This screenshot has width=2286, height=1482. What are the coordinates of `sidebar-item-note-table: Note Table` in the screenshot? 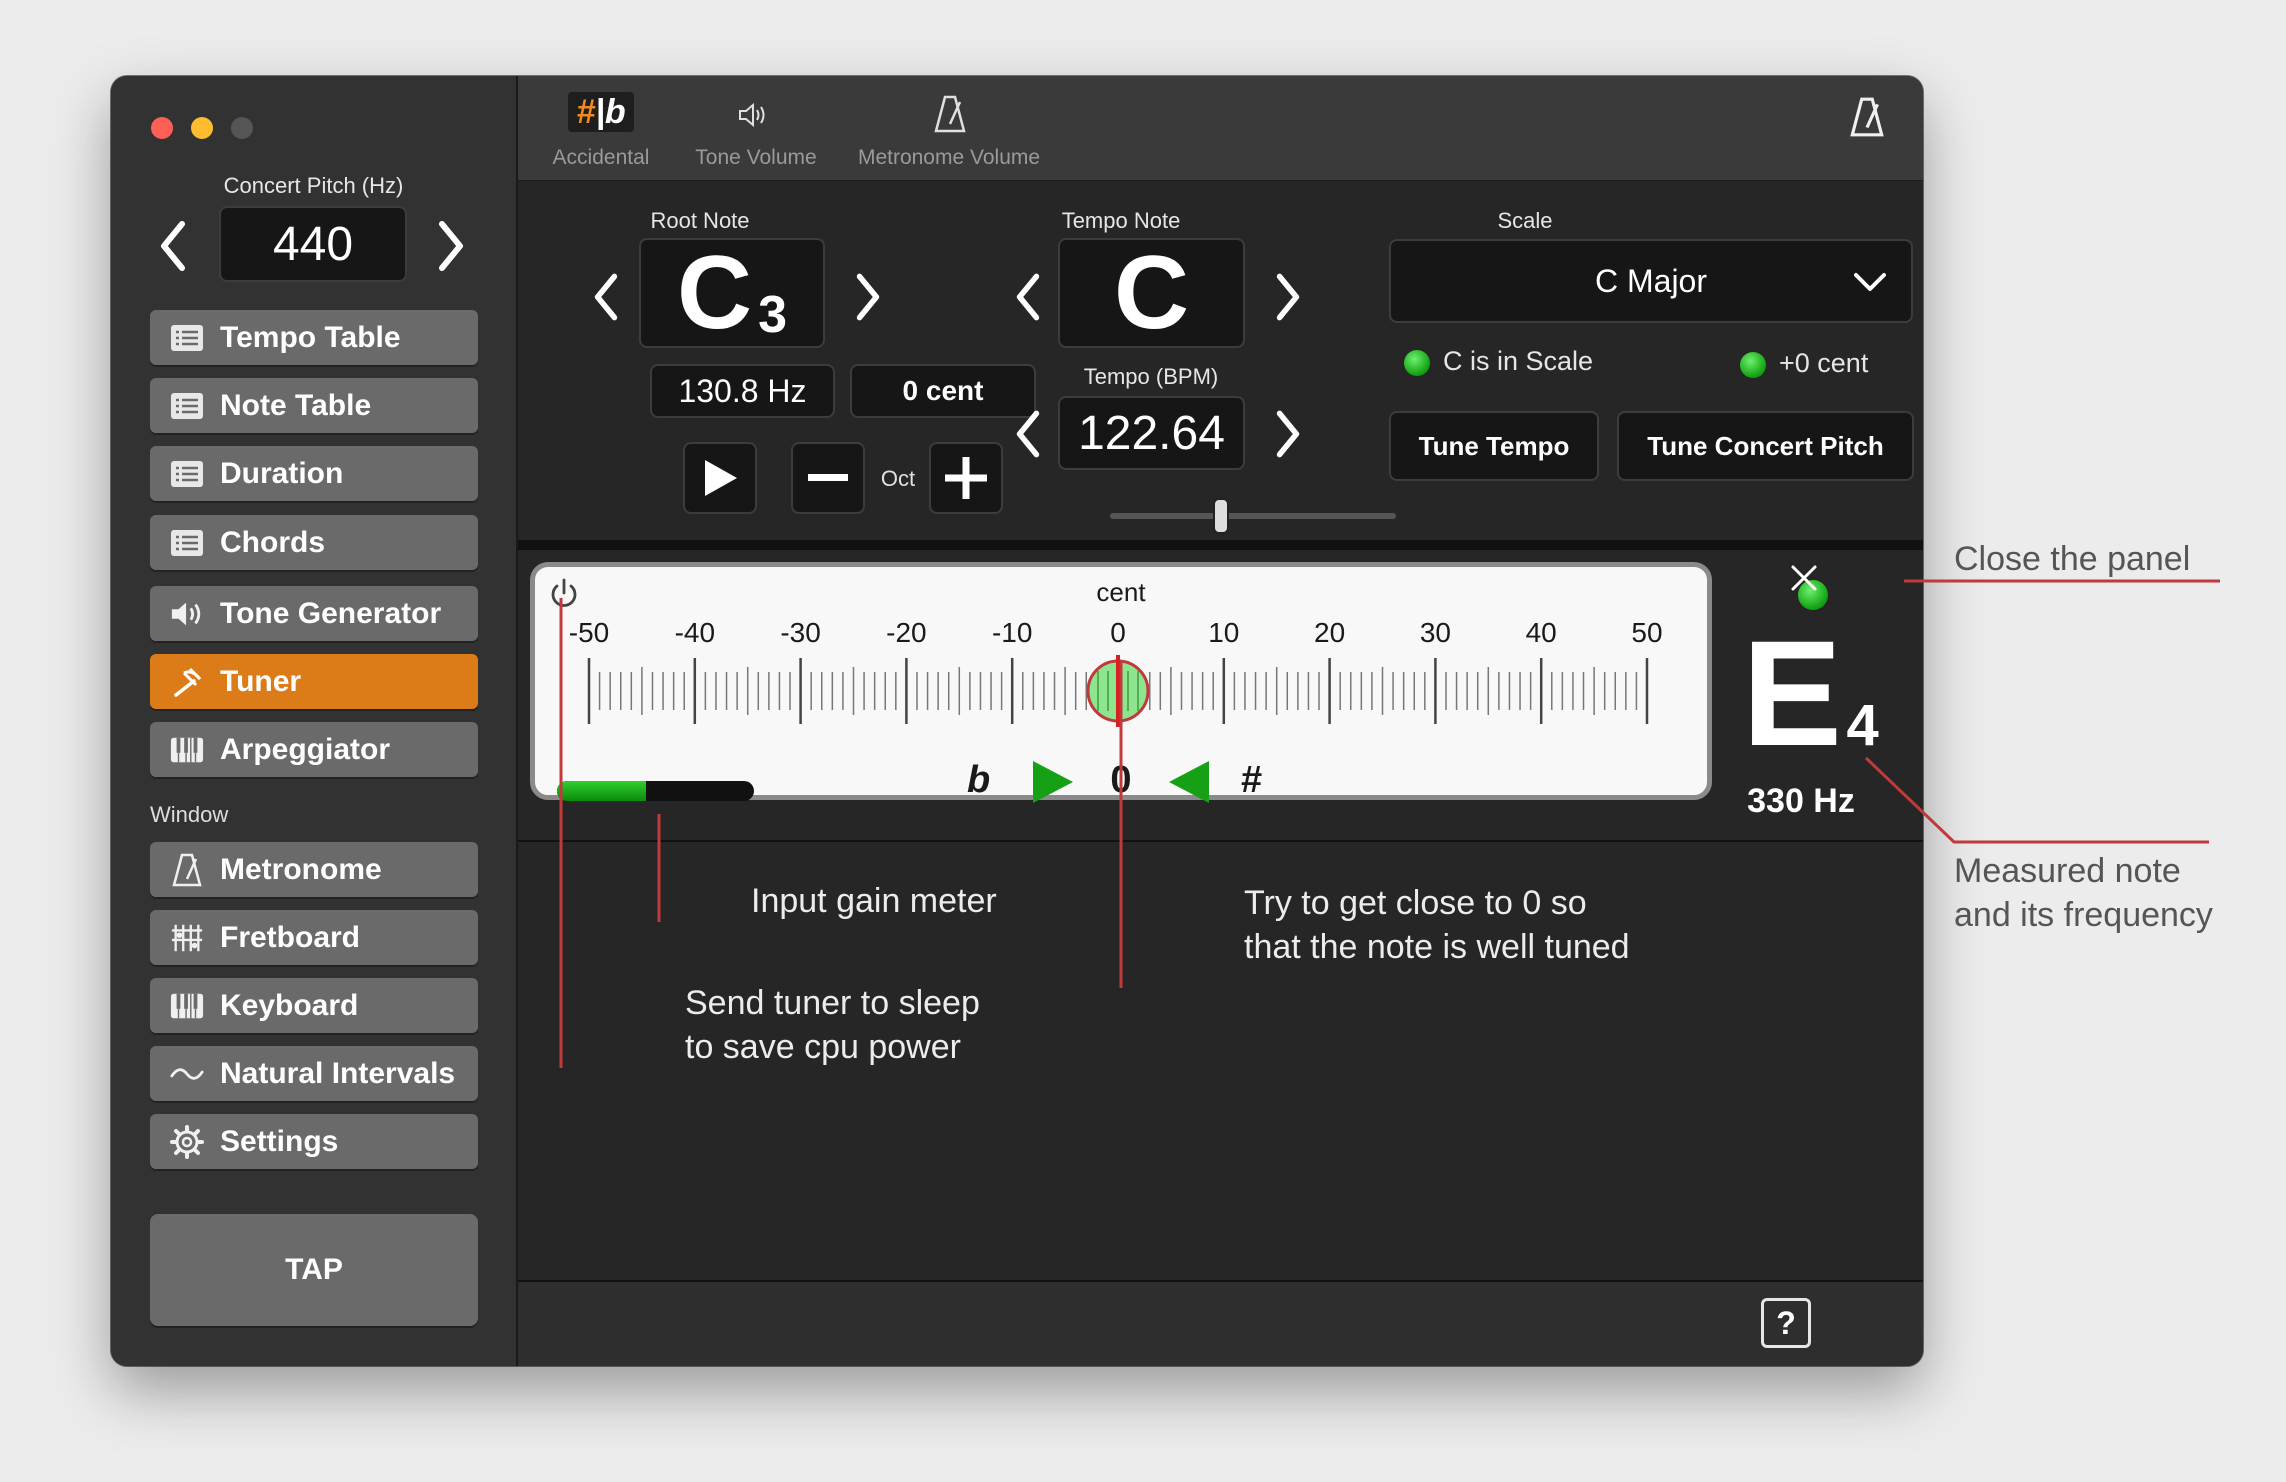 It's located at (314, 405).